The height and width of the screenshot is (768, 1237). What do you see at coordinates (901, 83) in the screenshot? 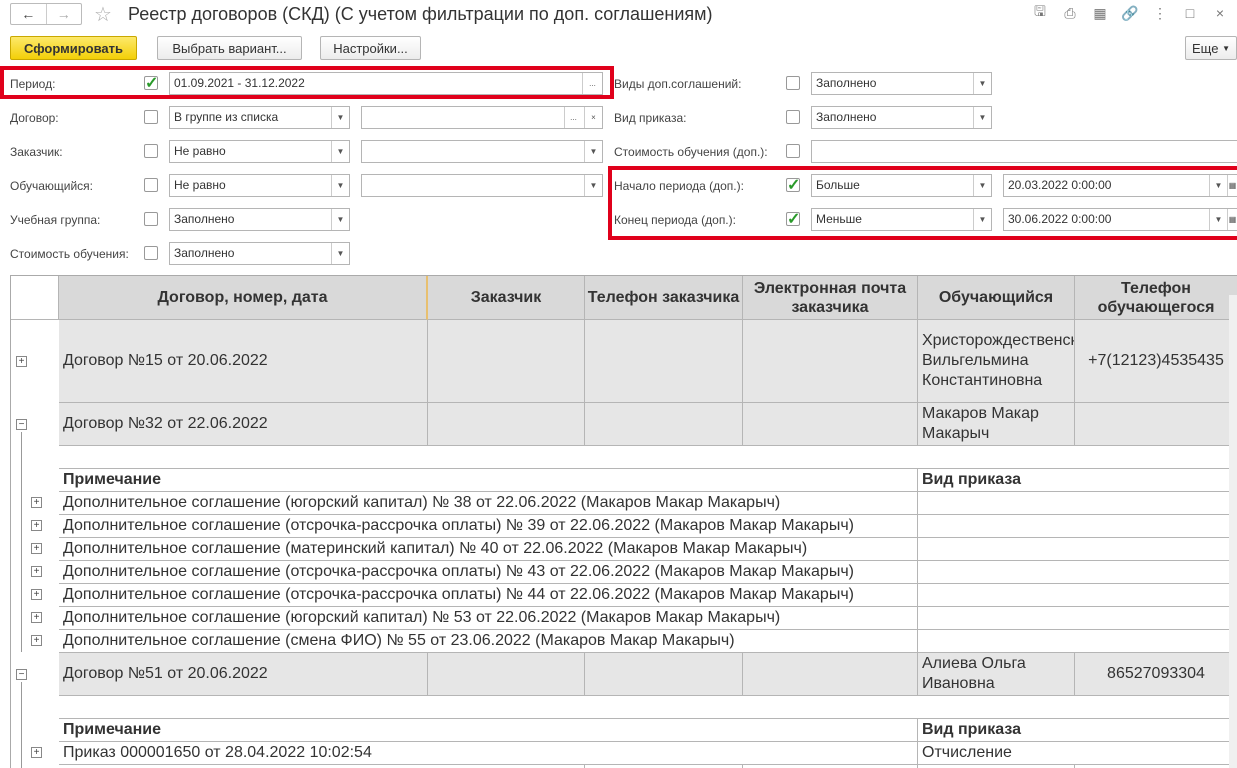
I see `agreement-types-select: Заполнено ▼` at bounding box center [901, 83].